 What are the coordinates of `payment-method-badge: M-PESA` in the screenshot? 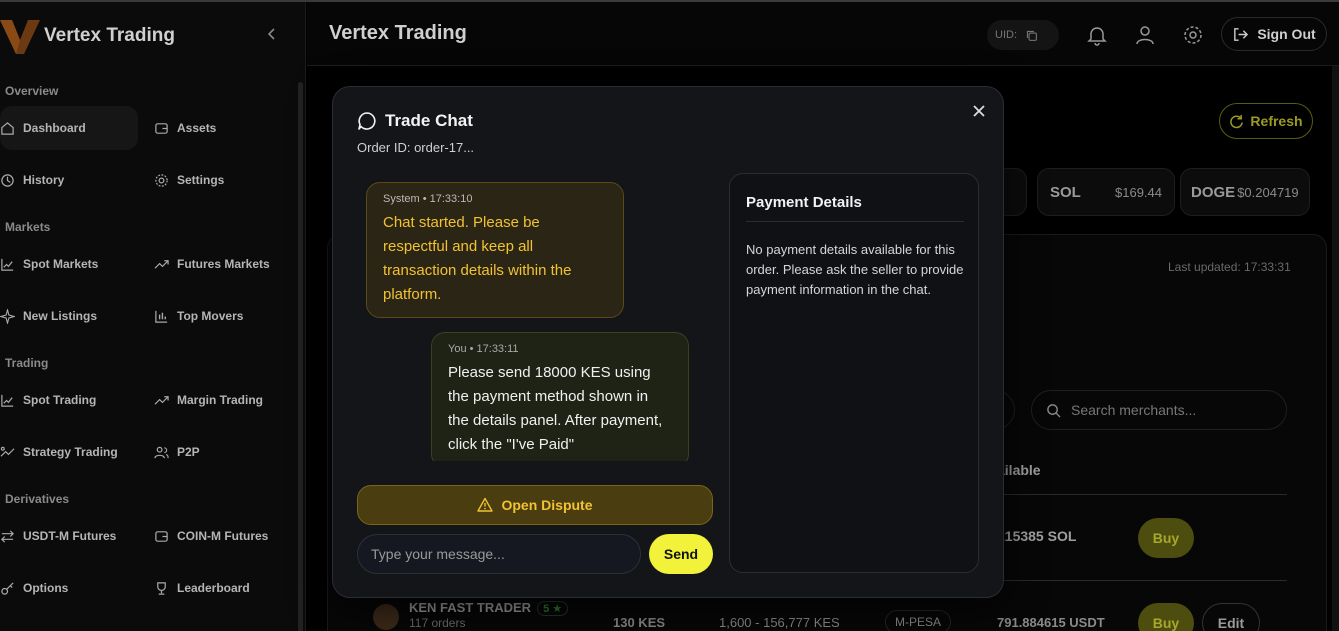 It's located at (918, 620).